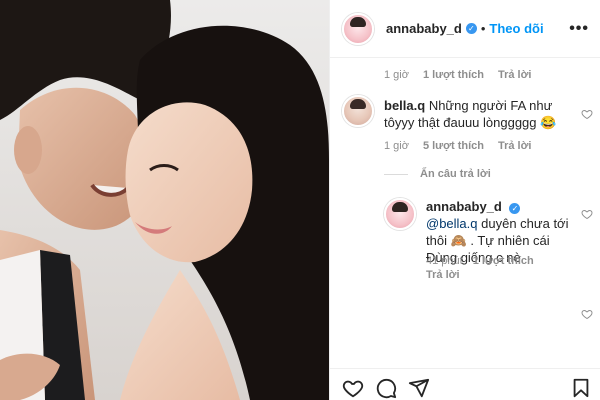 Image resolution: width=600 pixels, height=400 pixels. I want to click on post-header: annababy_d ✓ • Theo dõi •••, so click(465, 29).